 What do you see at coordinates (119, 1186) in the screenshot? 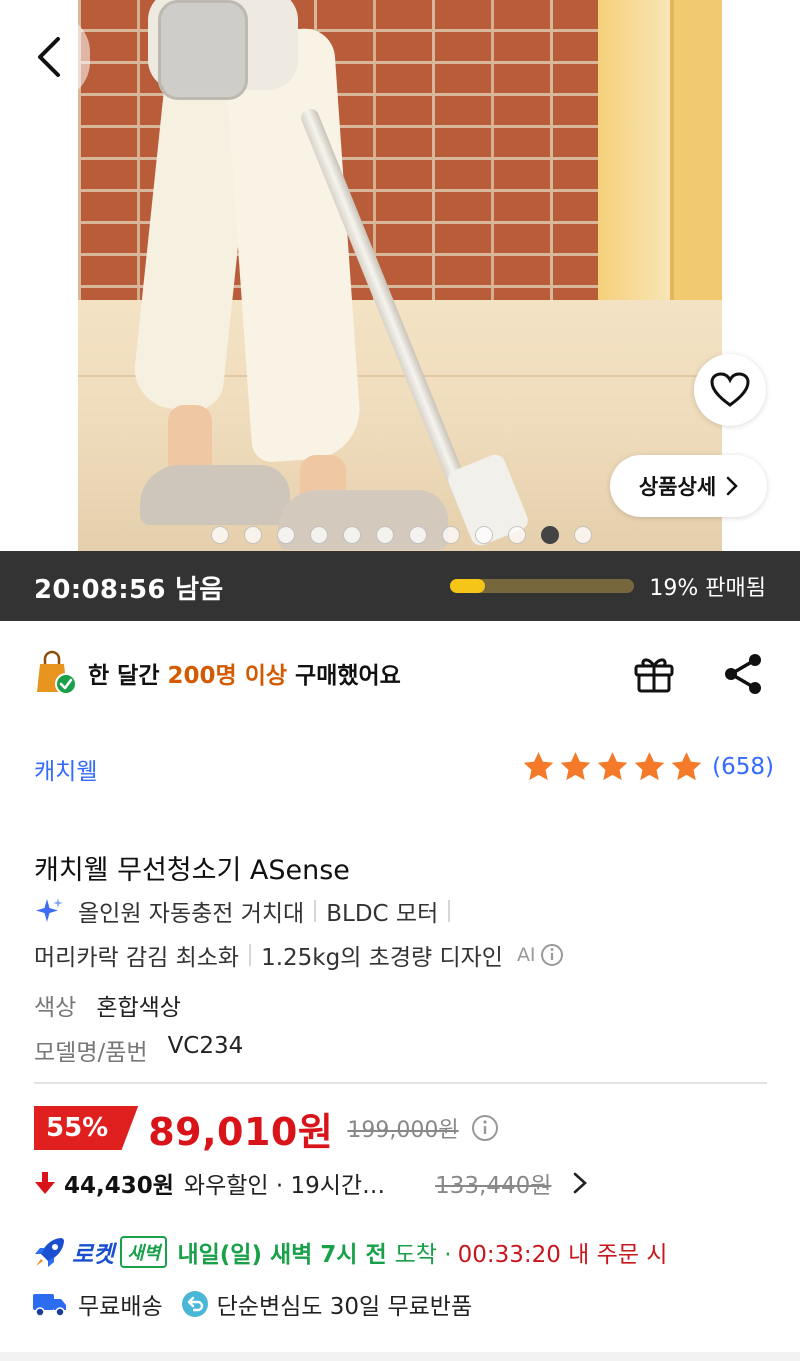
I see `wow-price: 44,430원` at bounding box center [119, 1186].